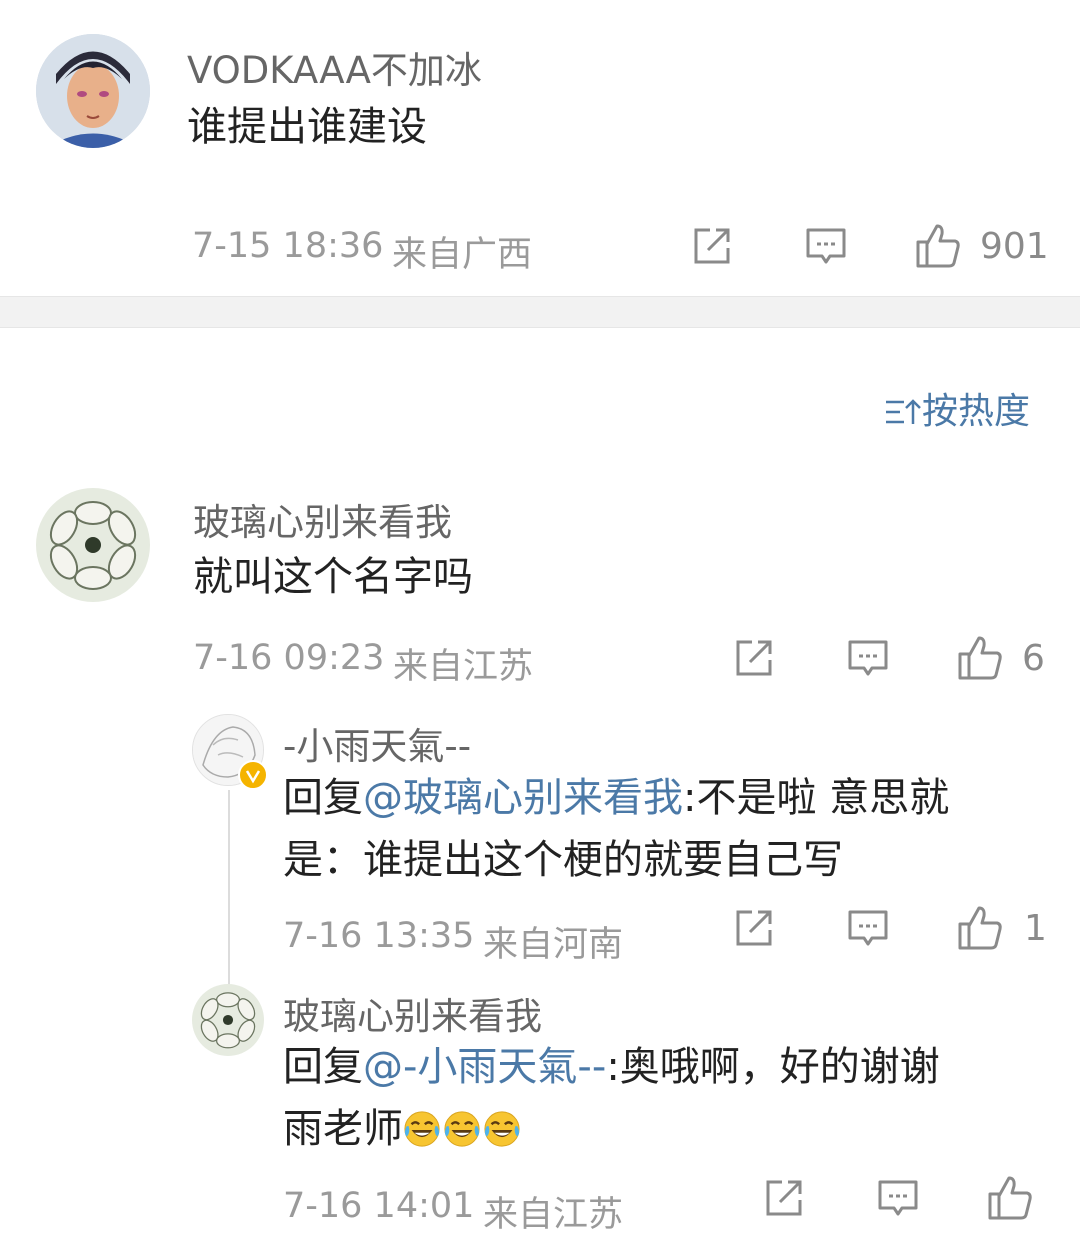 The image size is (1080, 1257). I want to click on comment-location: 来自广西, so click(462, 255).